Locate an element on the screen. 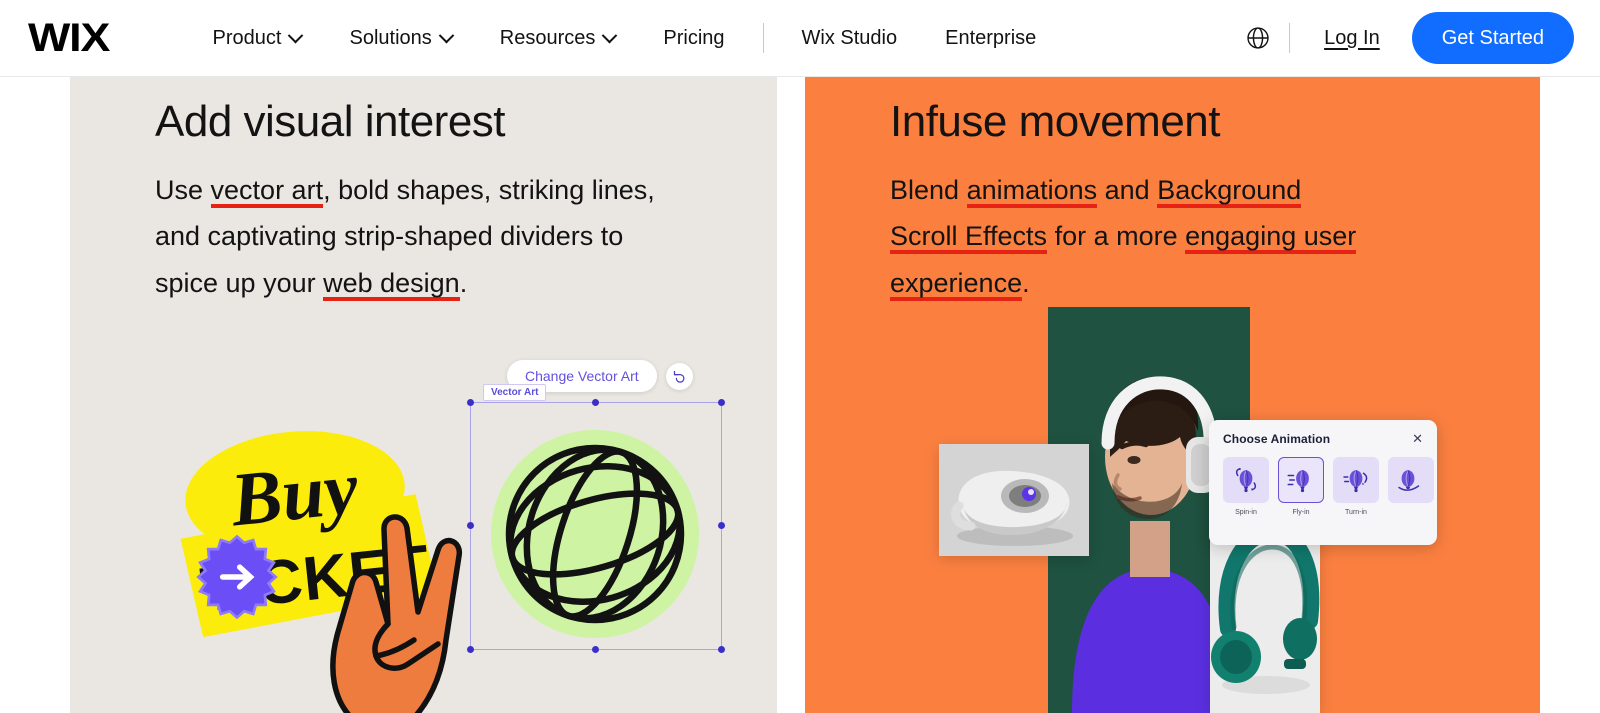 This screenshot has width=1600, height=713. balloon-fly-icon is located at coordinates (1301, 480).